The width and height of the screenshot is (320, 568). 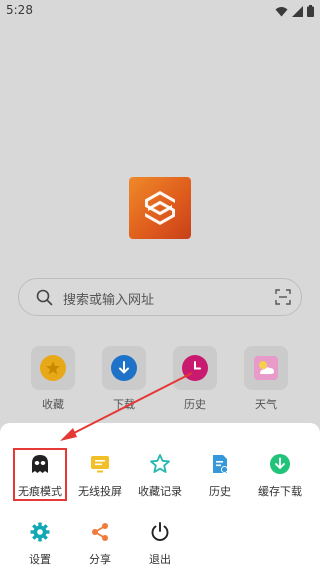 What do you see at coordinates (220, 476) in the screenshot?
I see `menu-item-history: 历史` at bounding box center [220, 476].